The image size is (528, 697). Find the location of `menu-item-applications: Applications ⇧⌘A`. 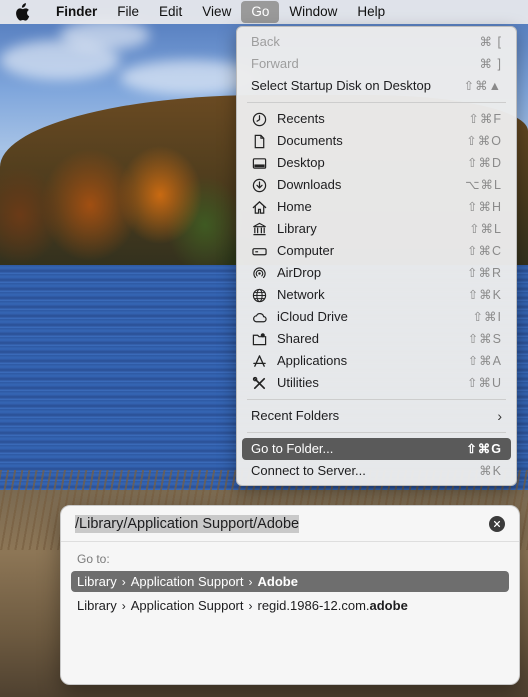

menu-item-applications: Applications ⇧⌘A is located at coordinates (376, 361).